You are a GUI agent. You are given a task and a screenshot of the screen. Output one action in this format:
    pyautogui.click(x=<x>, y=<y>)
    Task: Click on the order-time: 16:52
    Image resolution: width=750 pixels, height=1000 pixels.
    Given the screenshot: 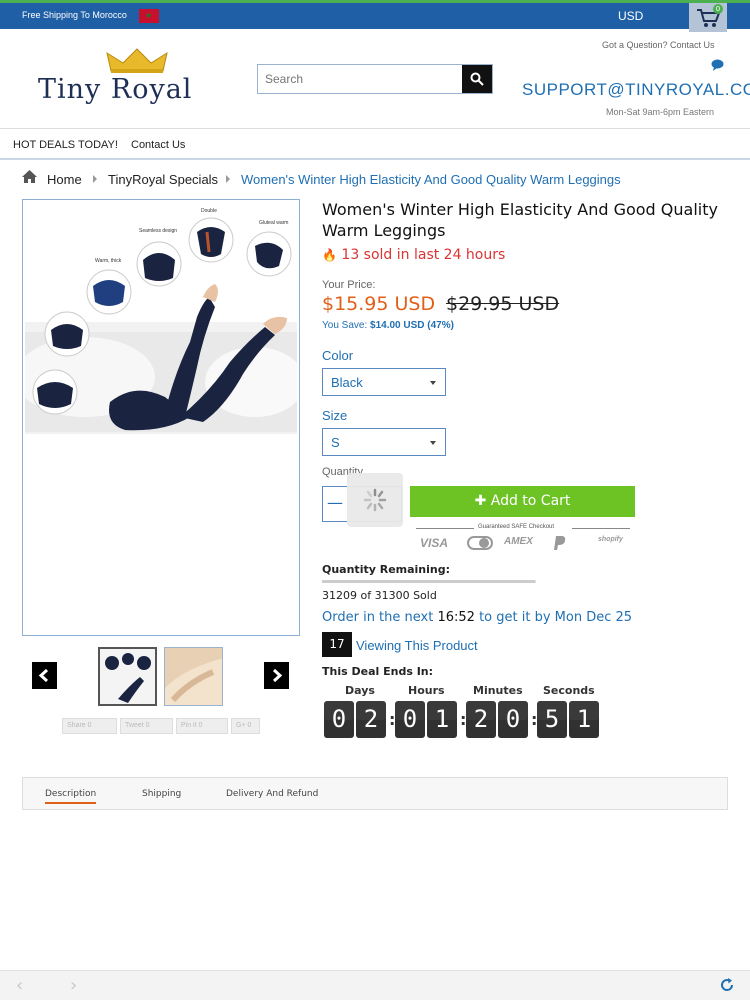 What is the action you would take?
    pyautogui.click(x=456, y=617)
    